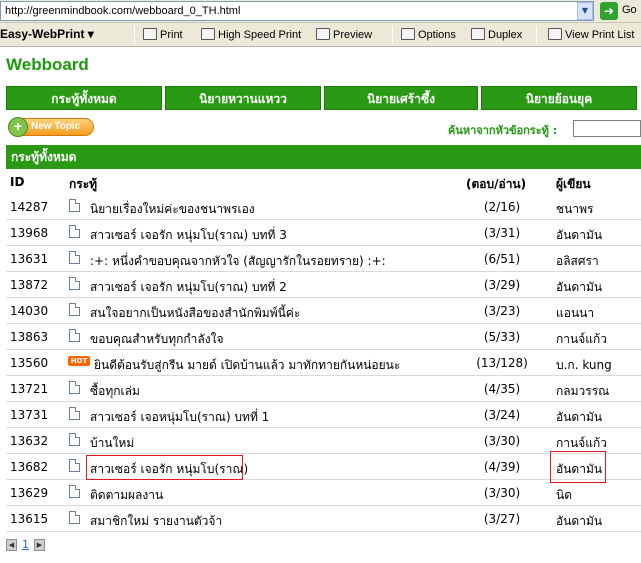 This screenshot has width=641, height=563. Describe the element at coordinates (502, 389) in the screenshot. I see `reply-read-count: (4/35)` at that location.